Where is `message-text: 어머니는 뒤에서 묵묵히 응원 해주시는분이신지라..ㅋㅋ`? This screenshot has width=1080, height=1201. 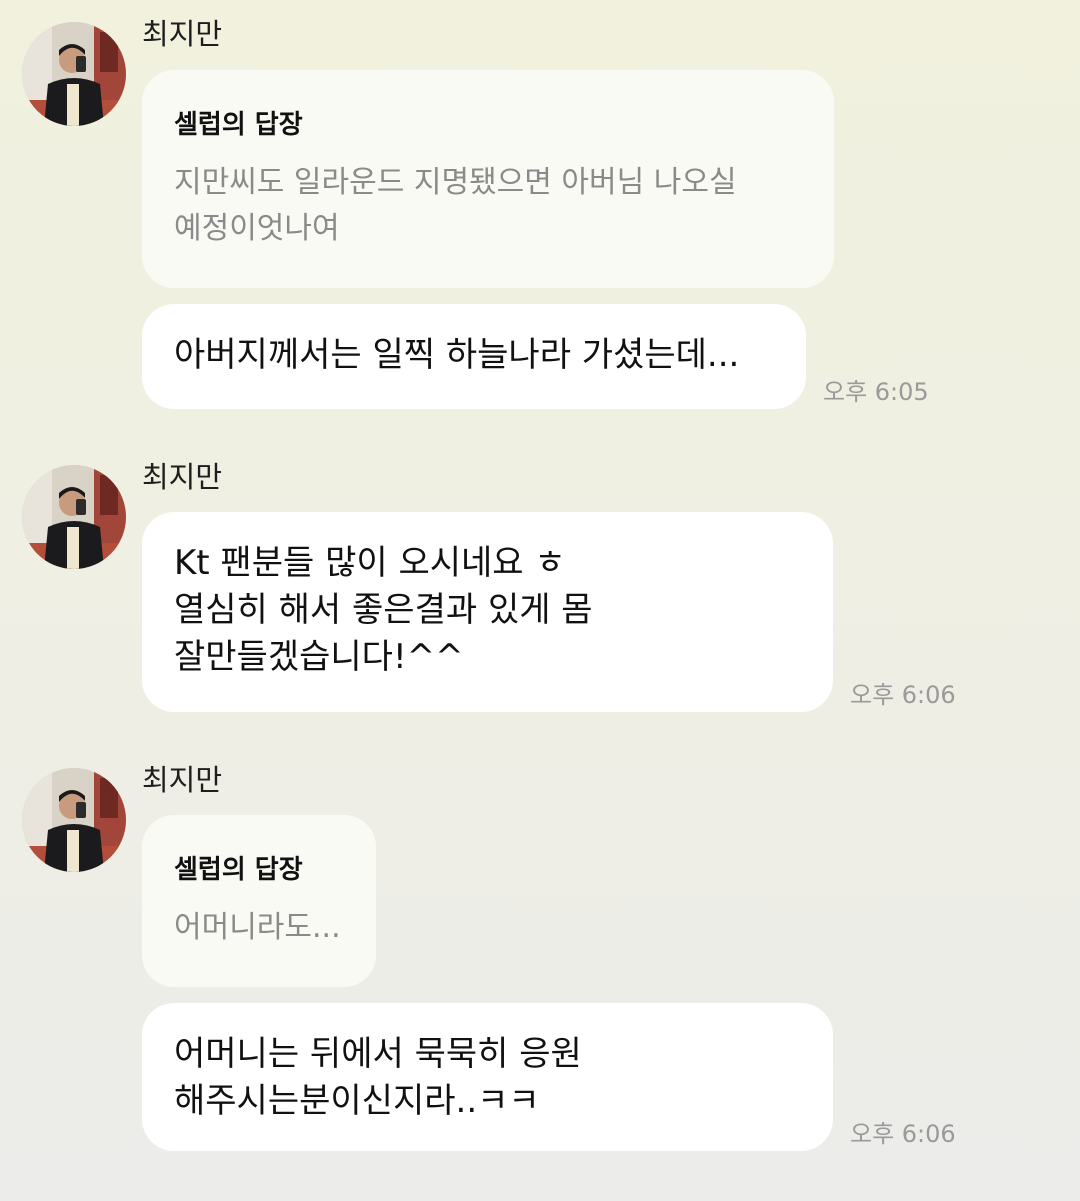 message-text: 어머니는 뒤에서 묵묵히 응원 해주시는분이신지라..ㅋㅋ is located at coordinates (378, 1077).